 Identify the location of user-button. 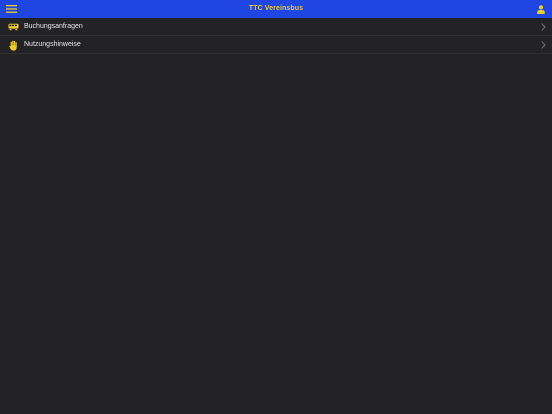
(541, 9).